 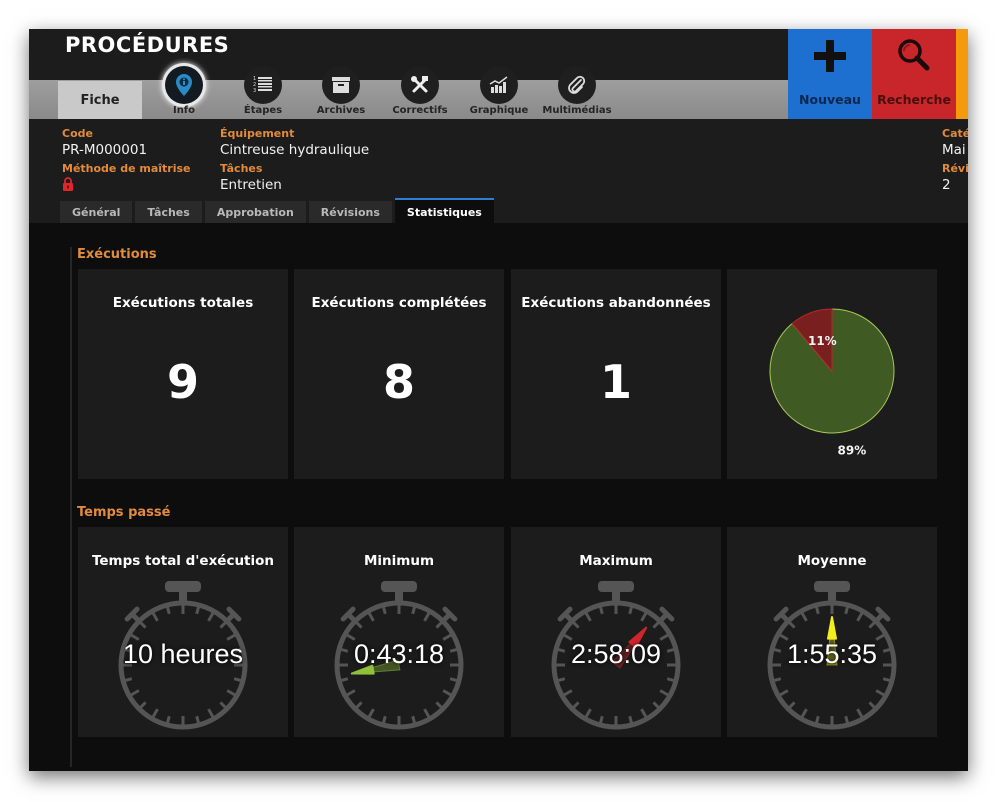 What do you see at coordinates (420, 85) in the screenshot?
I see `tools-icon` at bounding box center [420, 85].